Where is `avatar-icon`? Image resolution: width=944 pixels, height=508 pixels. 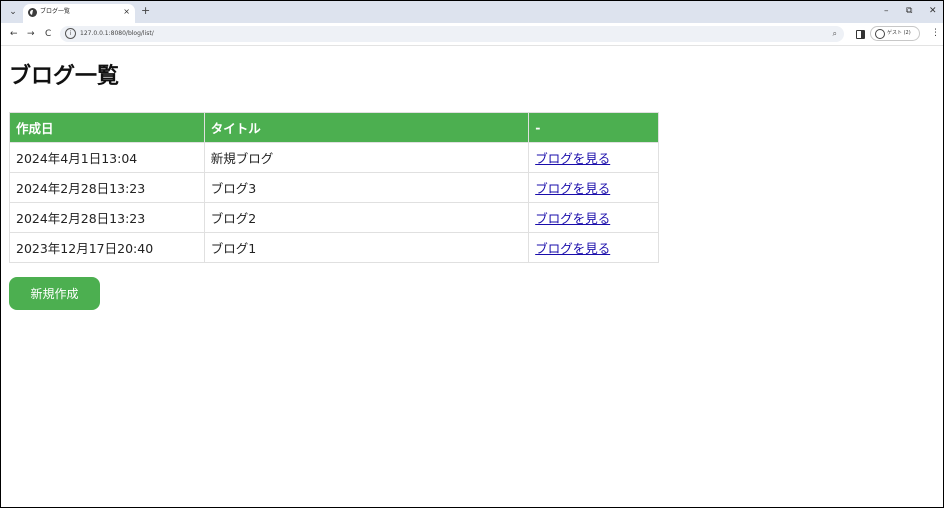
avatar-icon is located at coordinates (880, 34).